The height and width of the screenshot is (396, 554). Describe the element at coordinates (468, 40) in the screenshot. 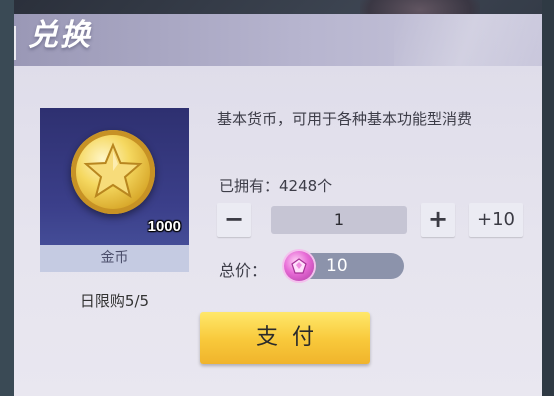

I see `title-shine` at that location.